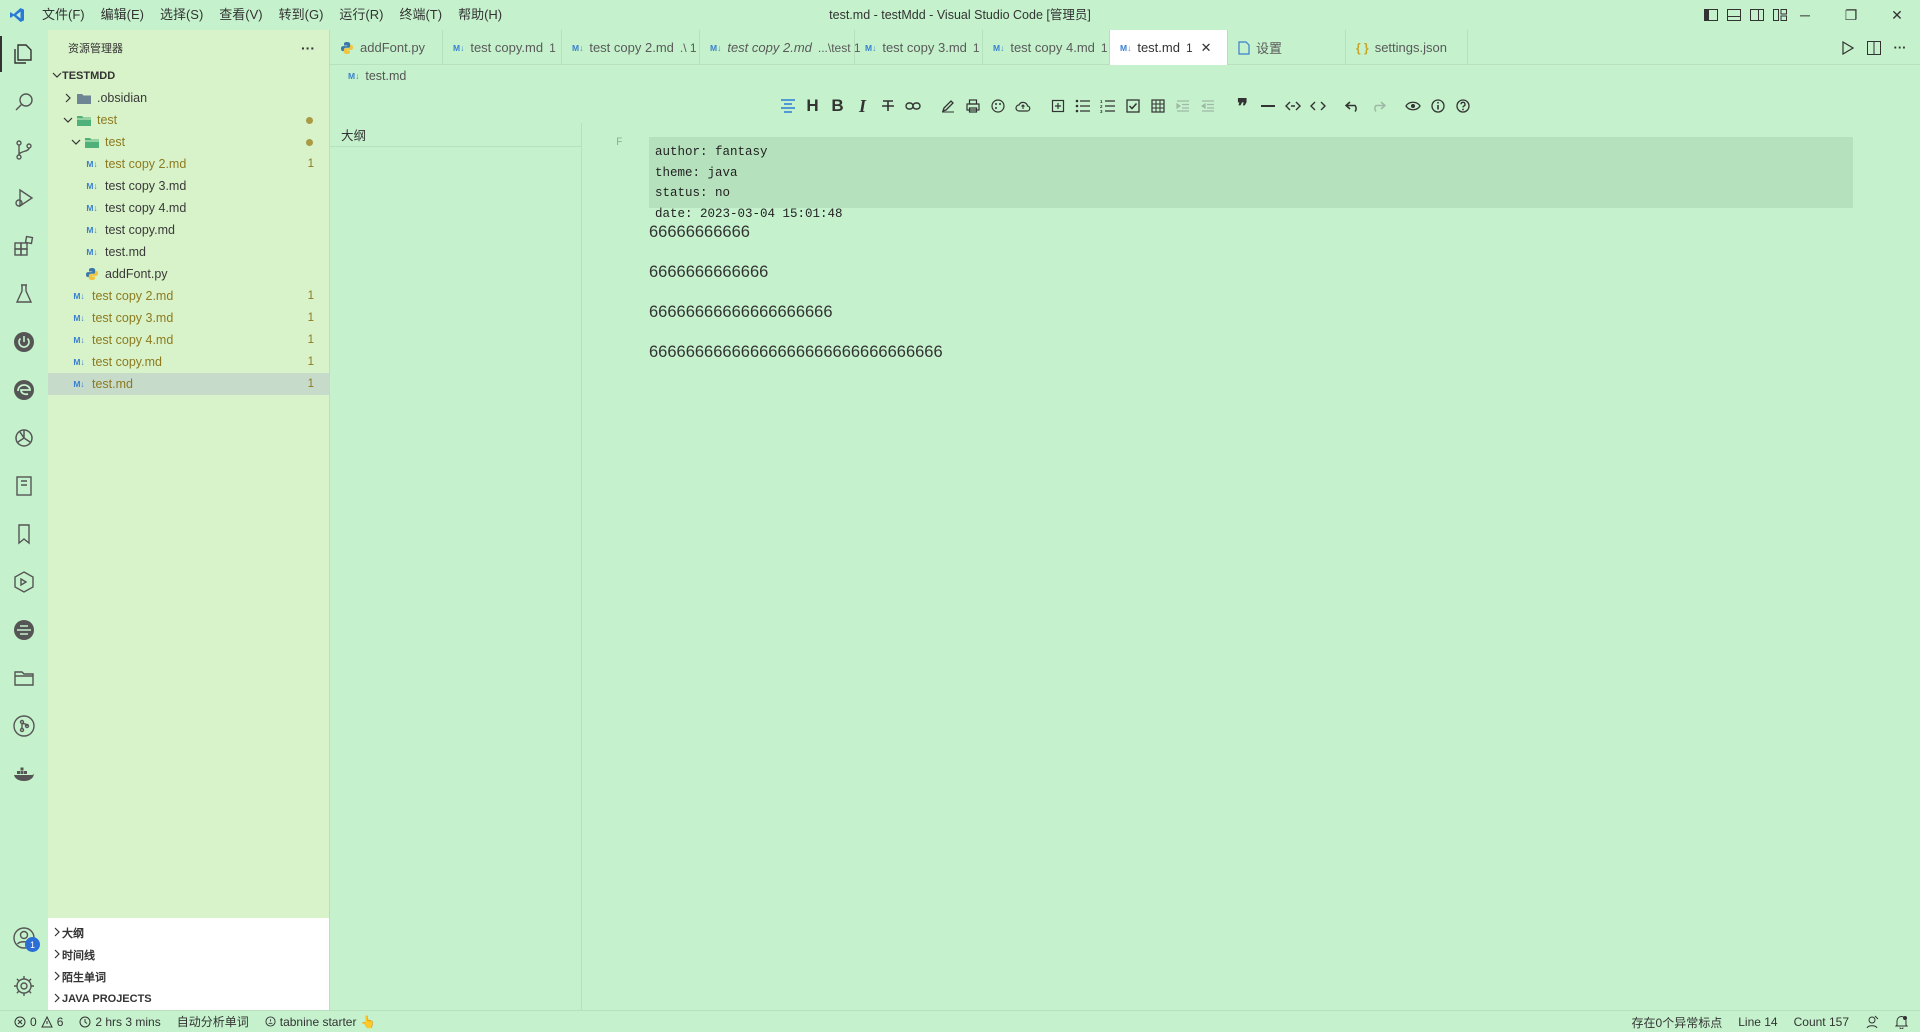  Describe the element at coordinates (188, 384) in the screenshot. I see `tree-file: M↓ test.md 1` at that location.